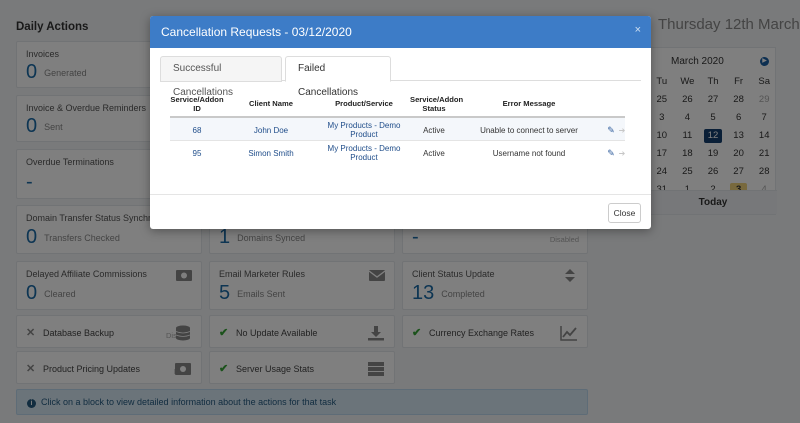 This screenshot has width=800, height=423. I want to click on cell-service-id: 68, so click(197, 130).